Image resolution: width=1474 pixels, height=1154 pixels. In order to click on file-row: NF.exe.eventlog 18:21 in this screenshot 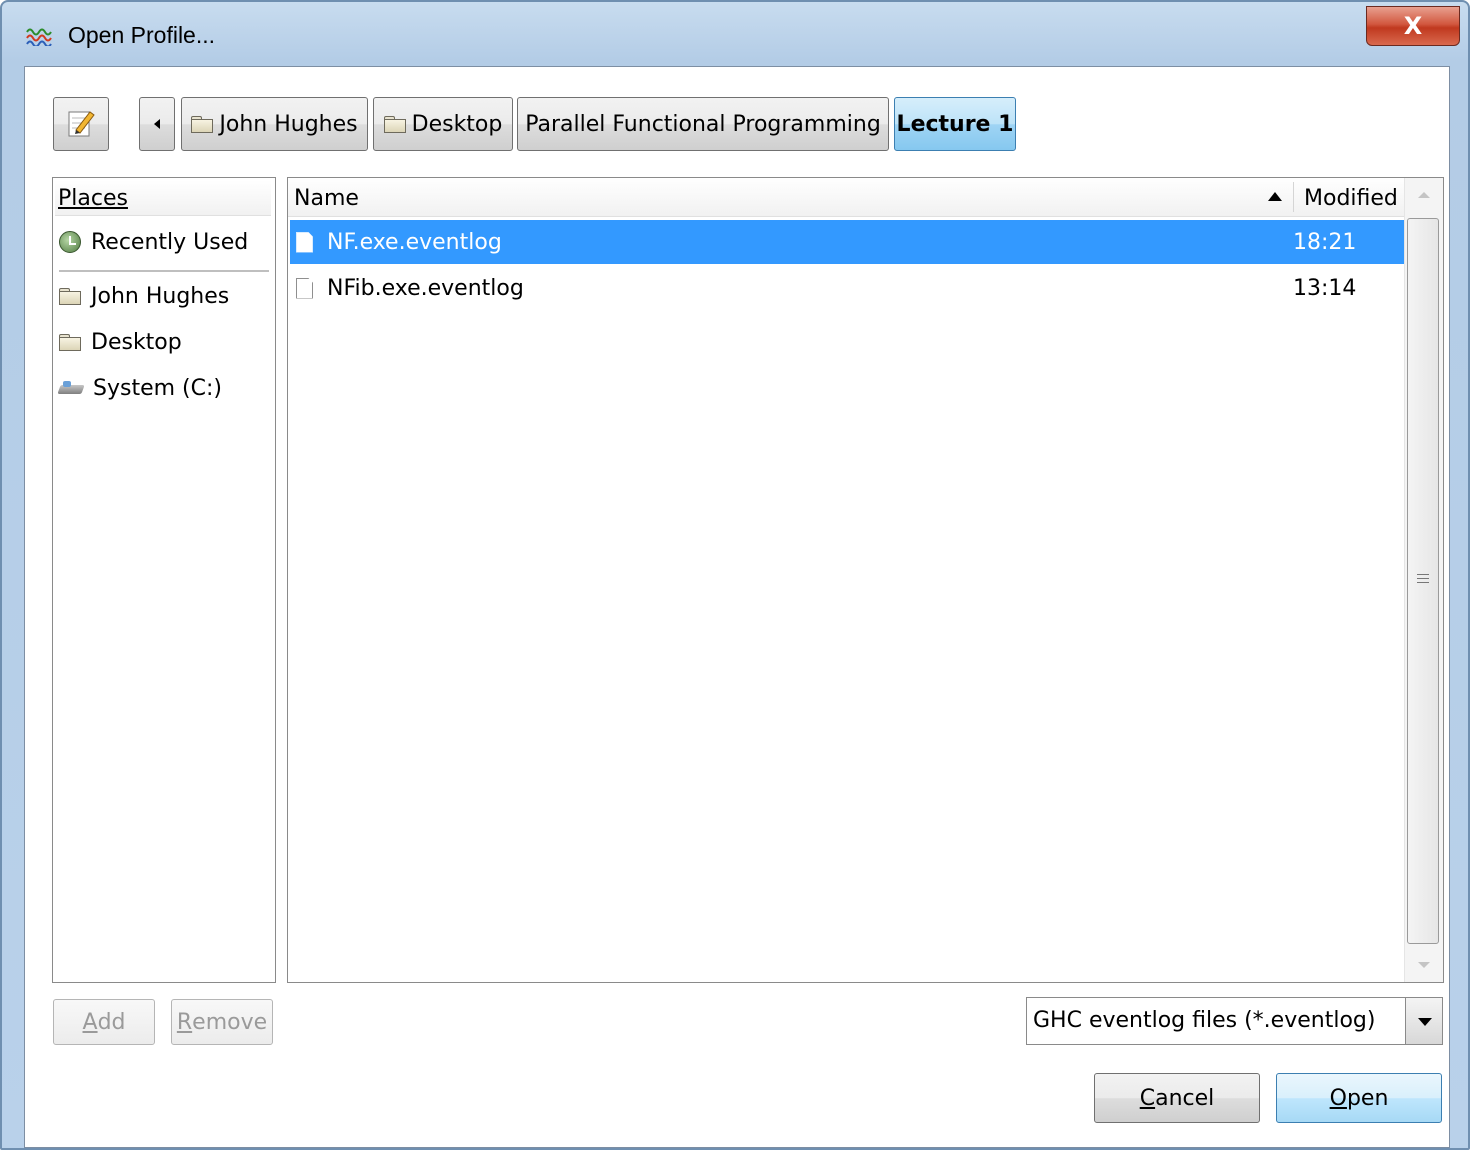, I will do `click(847, 242)`.